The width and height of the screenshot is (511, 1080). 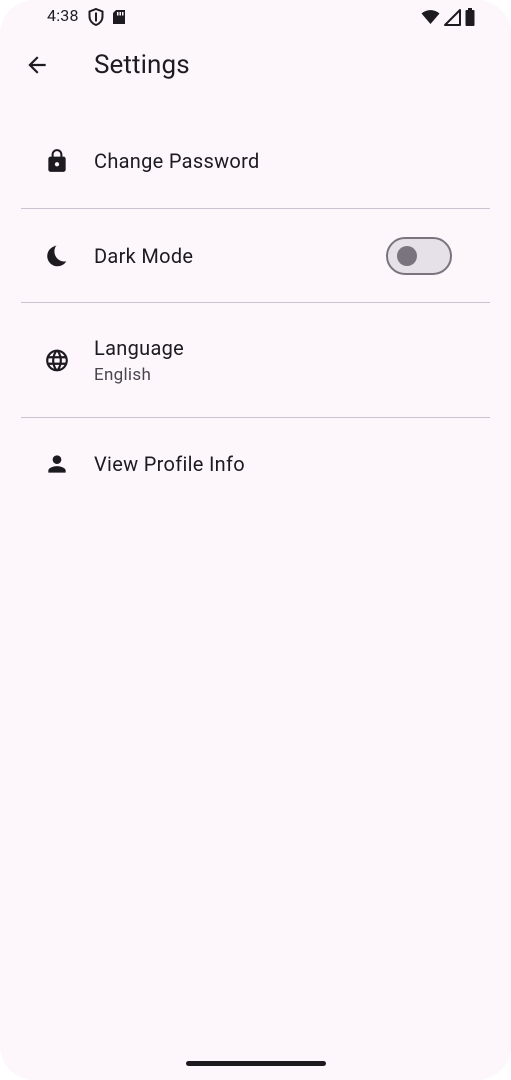 What do you see at coordinates (255, 255) in the screenshot?
I see `dark-mode-item: Dark Mode` at bounding box center [255, 255].